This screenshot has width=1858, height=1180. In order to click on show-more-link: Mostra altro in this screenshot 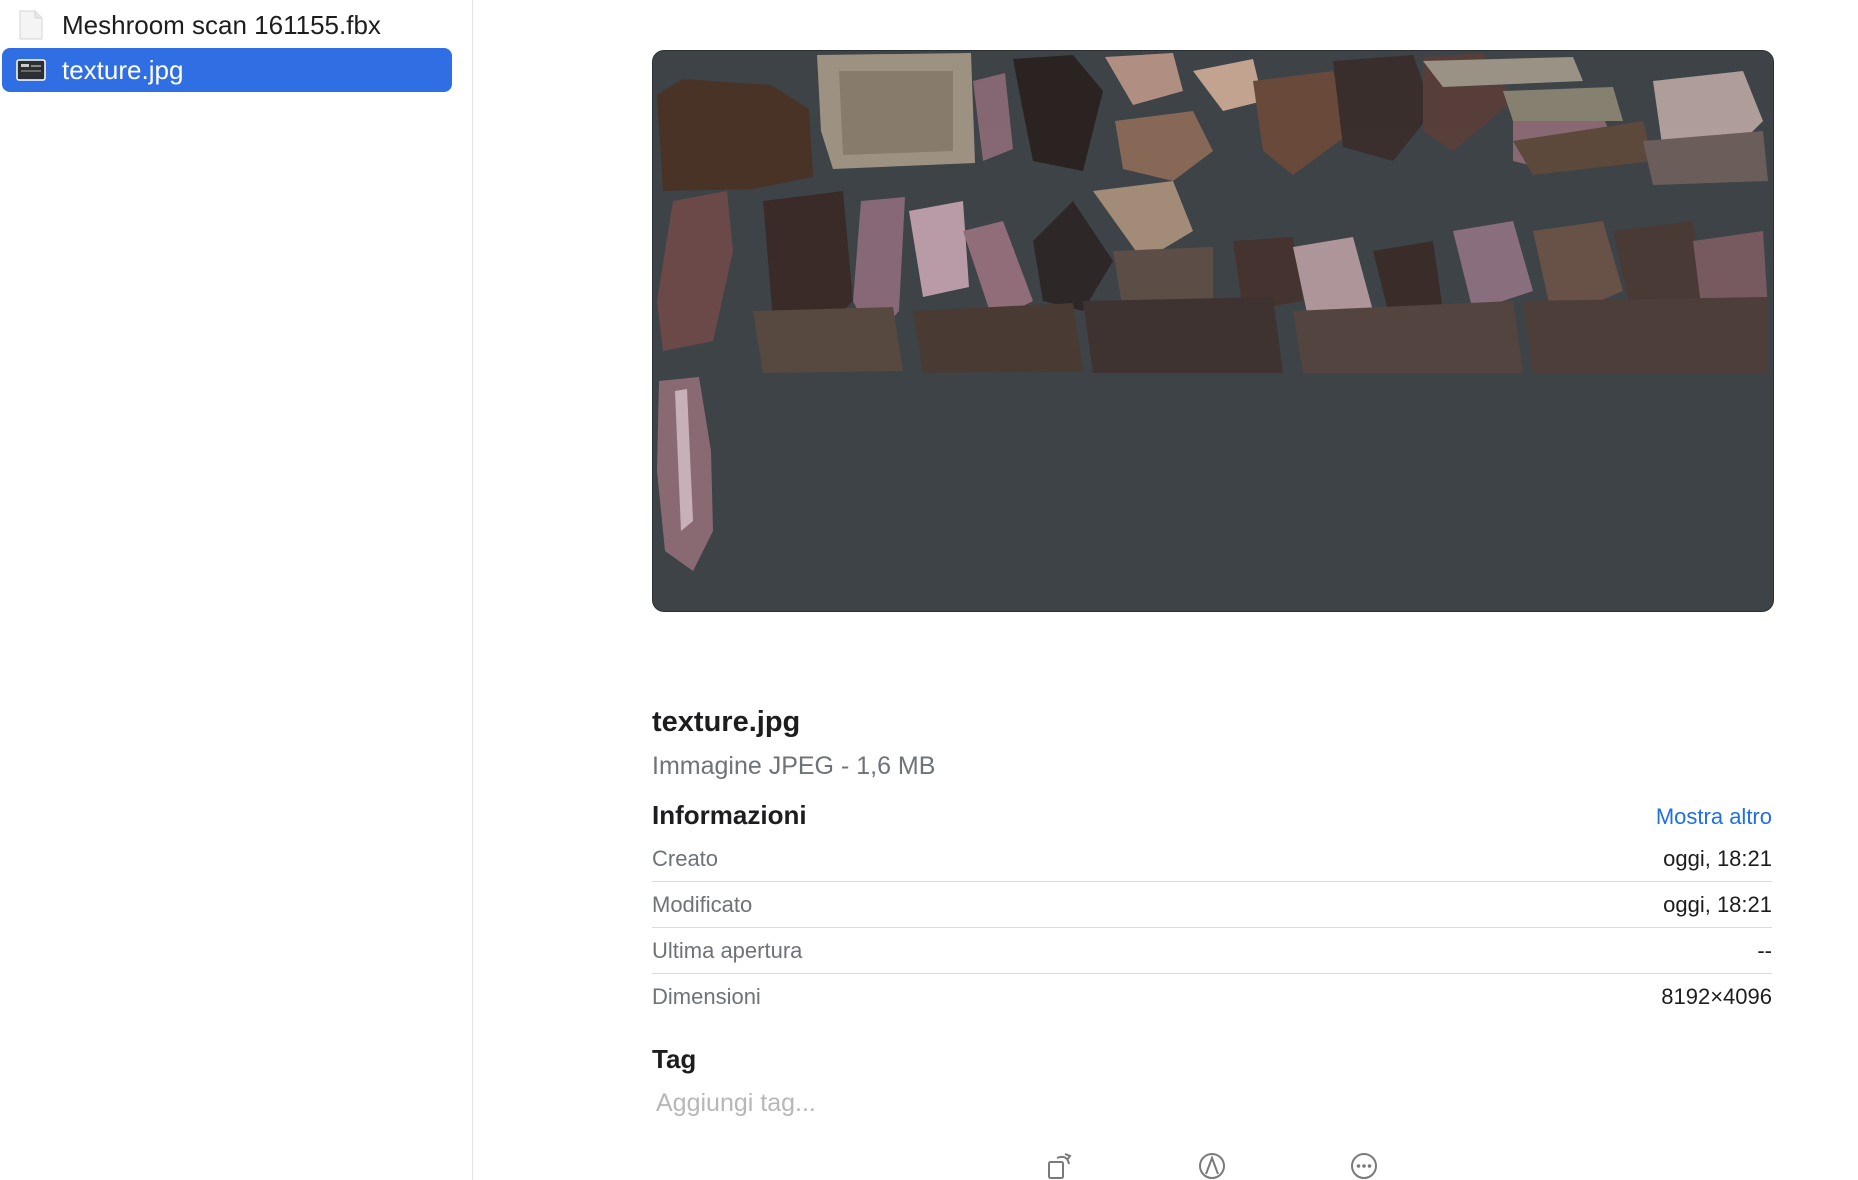, I will do `click(1714, 817)`.